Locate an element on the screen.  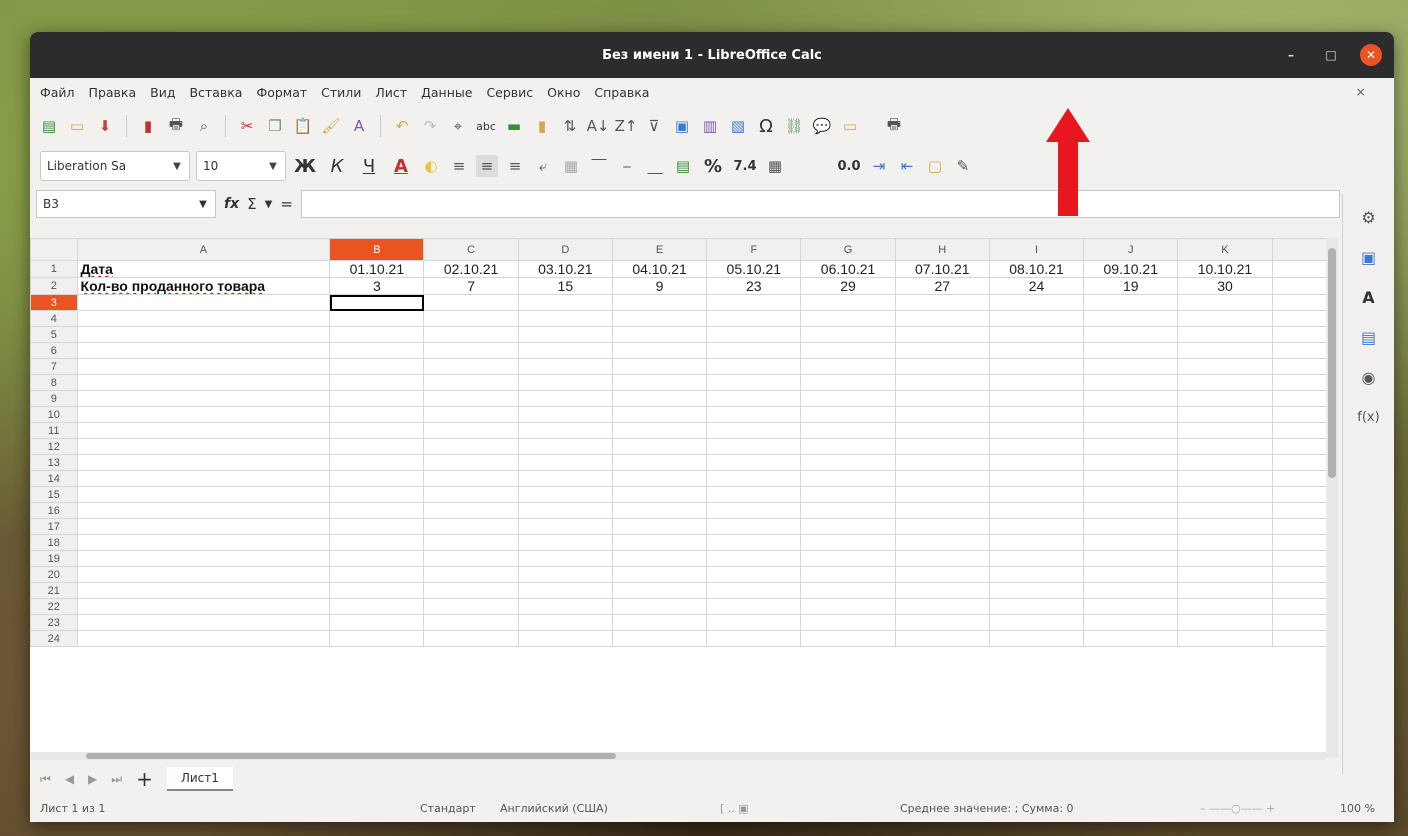
row-header: 10 is located at coordinates (54, 414).